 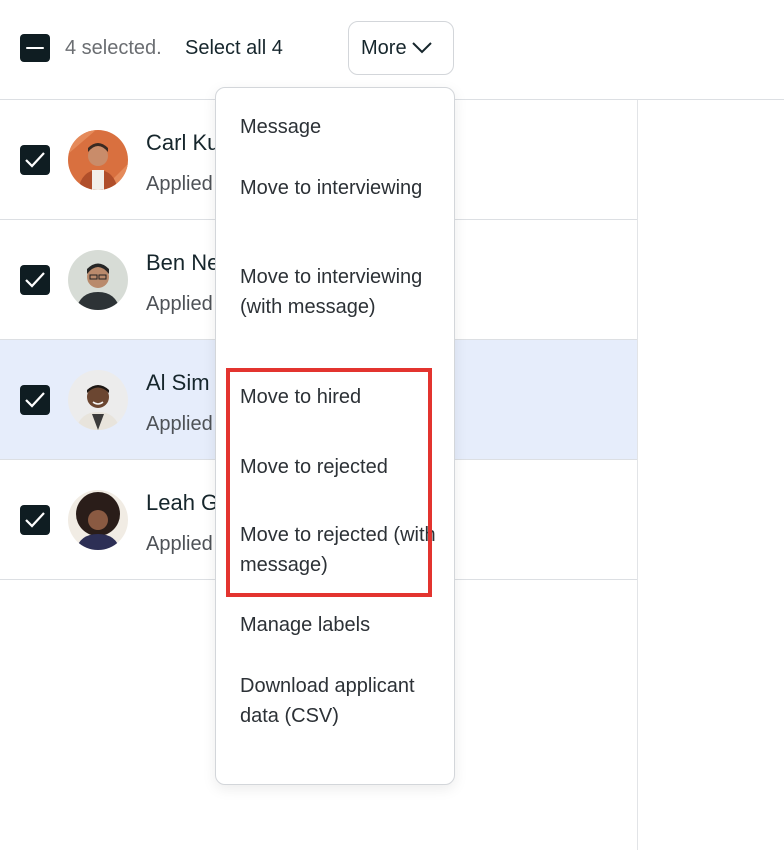 I want to click on panel-divider, so click(x=637, y=475).